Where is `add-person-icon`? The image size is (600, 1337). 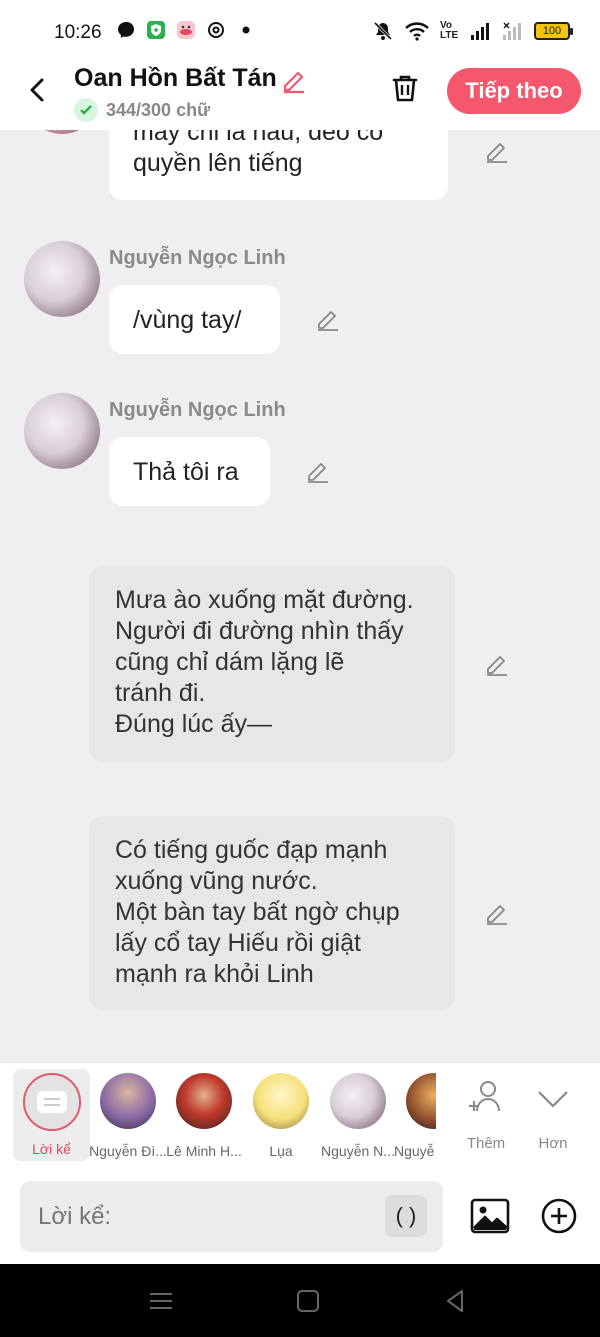
add-person-icon is located at coordinates (484, 1096).